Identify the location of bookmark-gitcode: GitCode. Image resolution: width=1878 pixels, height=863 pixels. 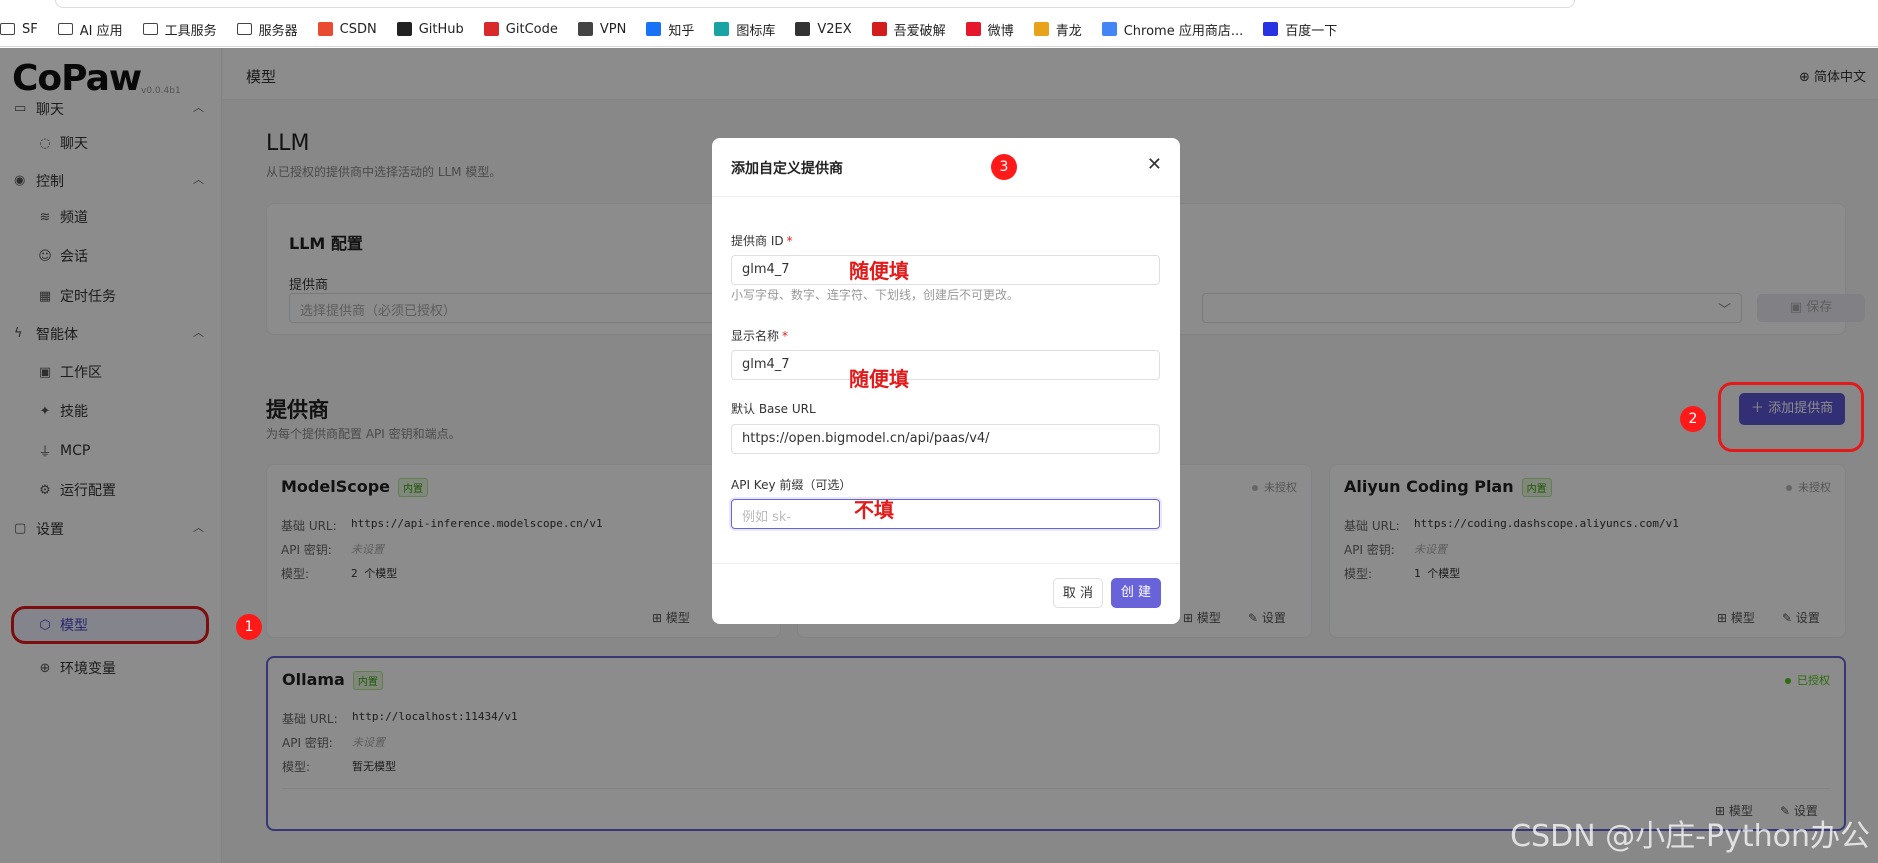
(520, 29).